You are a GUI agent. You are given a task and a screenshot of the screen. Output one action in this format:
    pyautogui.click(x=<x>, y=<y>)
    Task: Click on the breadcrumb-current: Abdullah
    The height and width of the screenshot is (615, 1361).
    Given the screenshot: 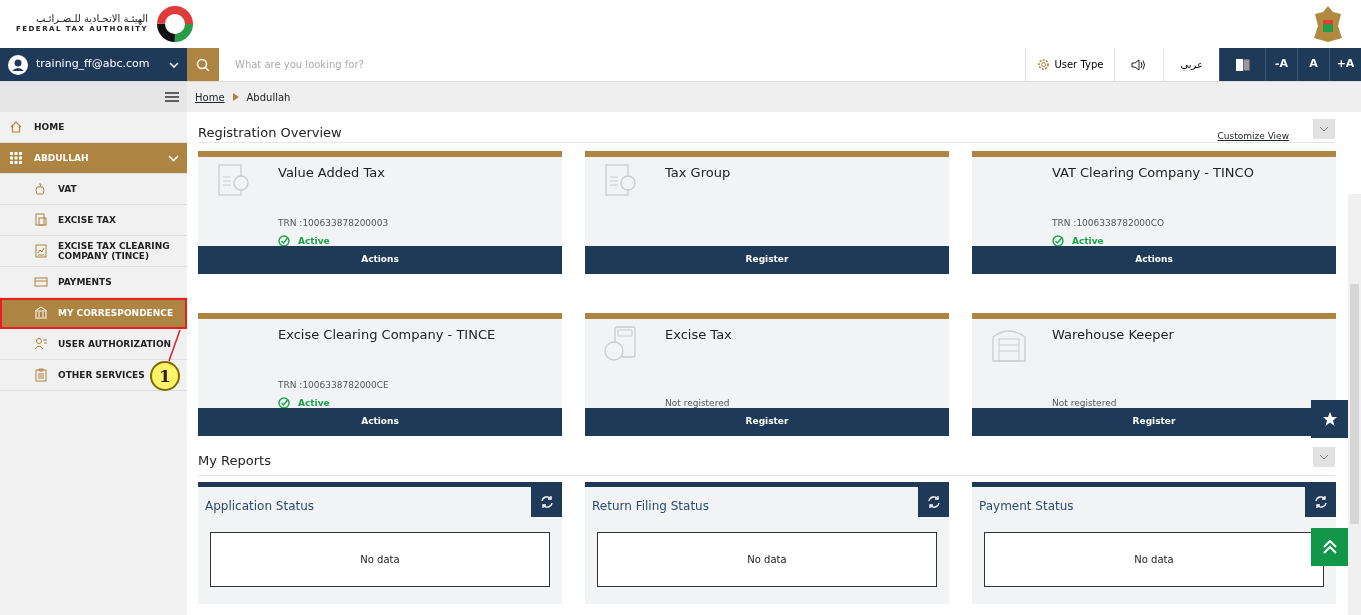 What is the action you would take?
    pyautogui.click(x=268, y=97)
    